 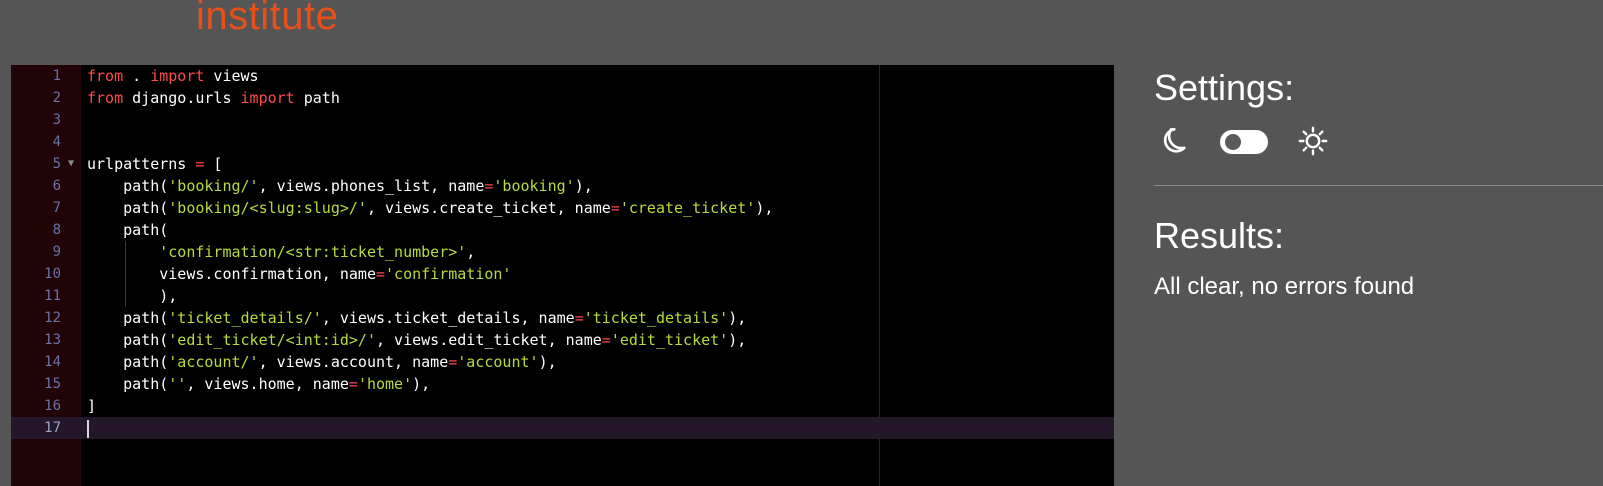 I want to click on line-code: 'confirmation/<str:ticket_number>',, so click(x=281, y=252).